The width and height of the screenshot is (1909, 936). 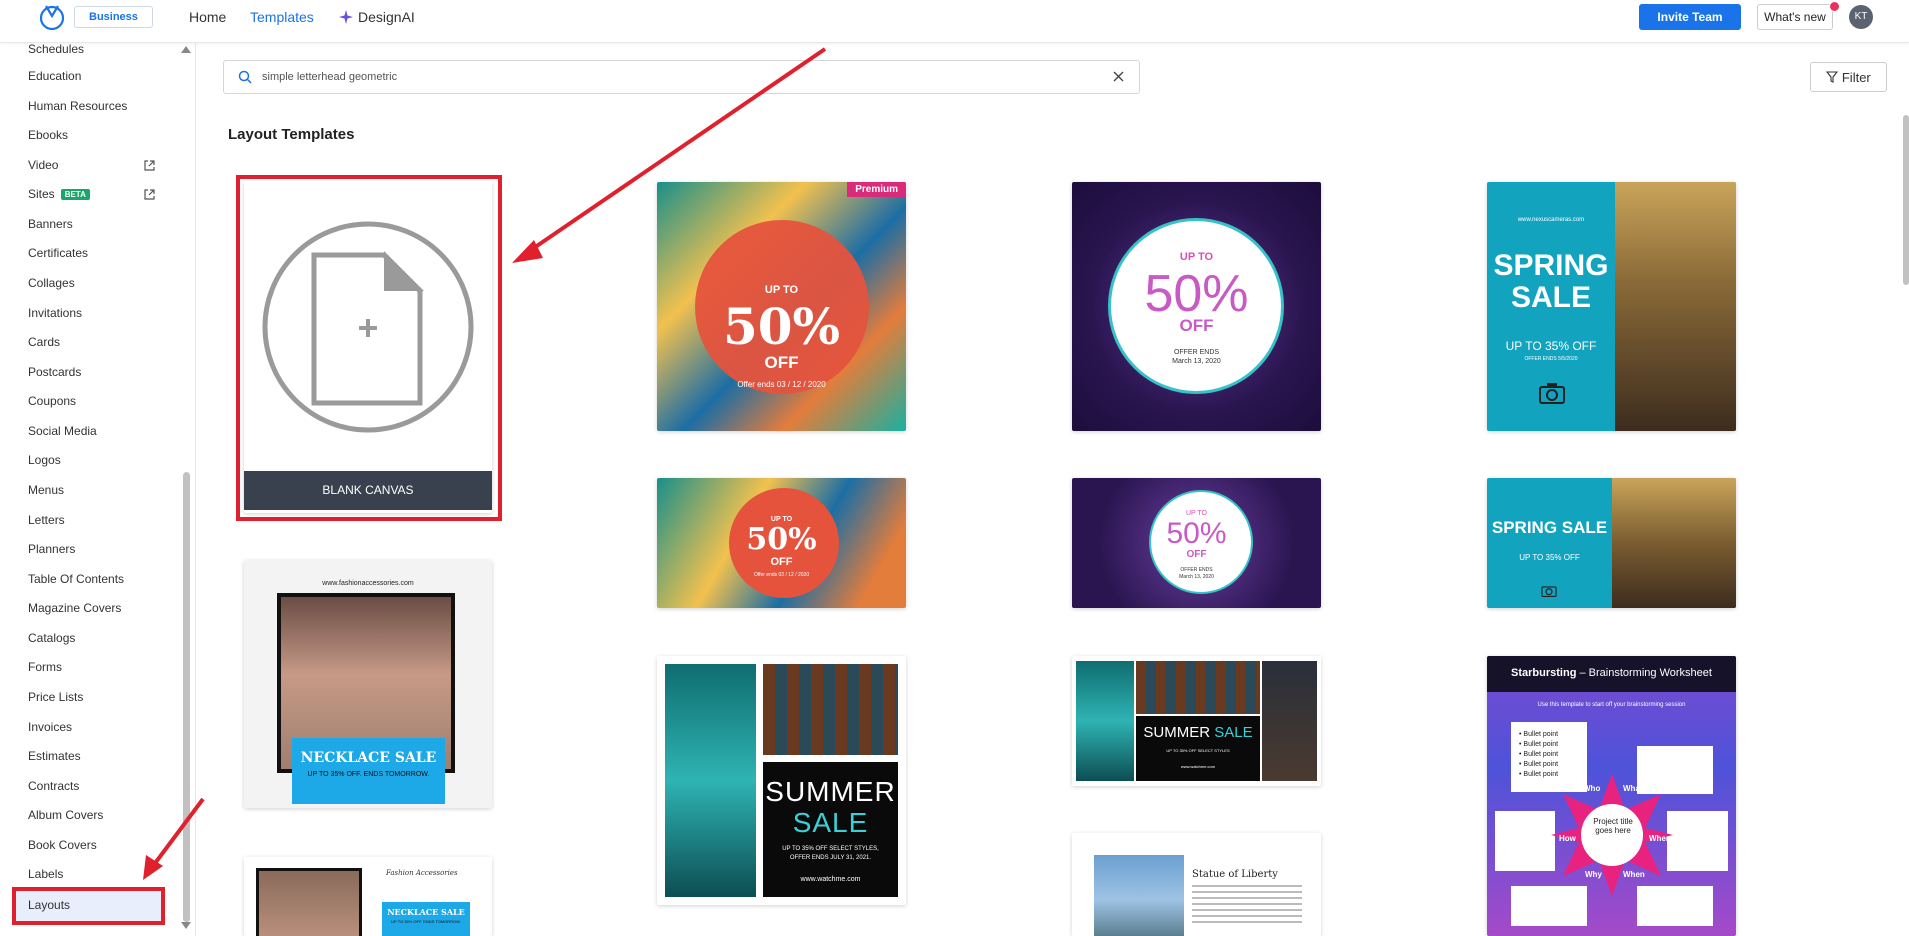 I want to click on offer-ends-text: OFFER ENDS, so click(x=1196, y=352).